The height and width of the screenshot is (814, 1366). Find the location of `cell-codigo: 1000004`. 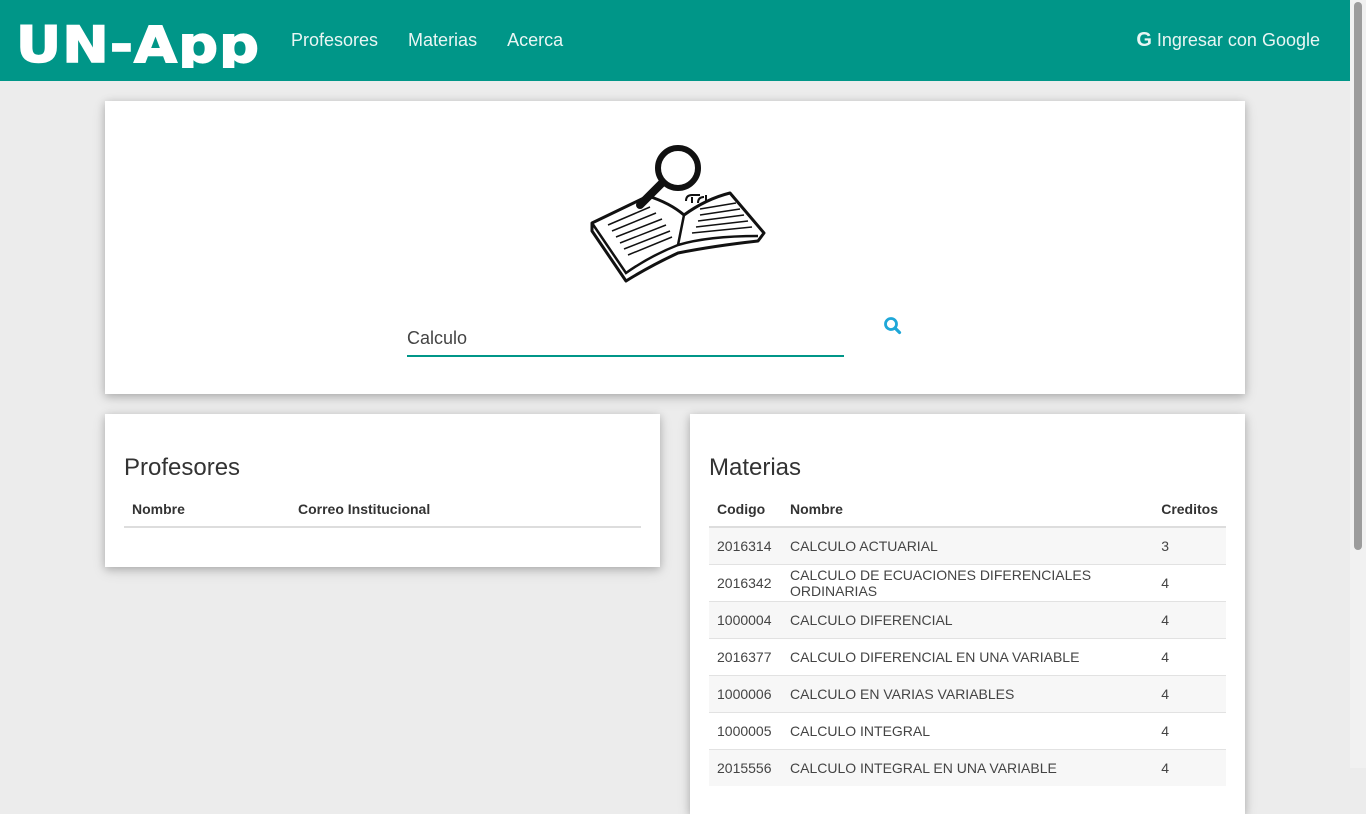

cell-codigo: 1000004 is located at coordinates (745, 620).